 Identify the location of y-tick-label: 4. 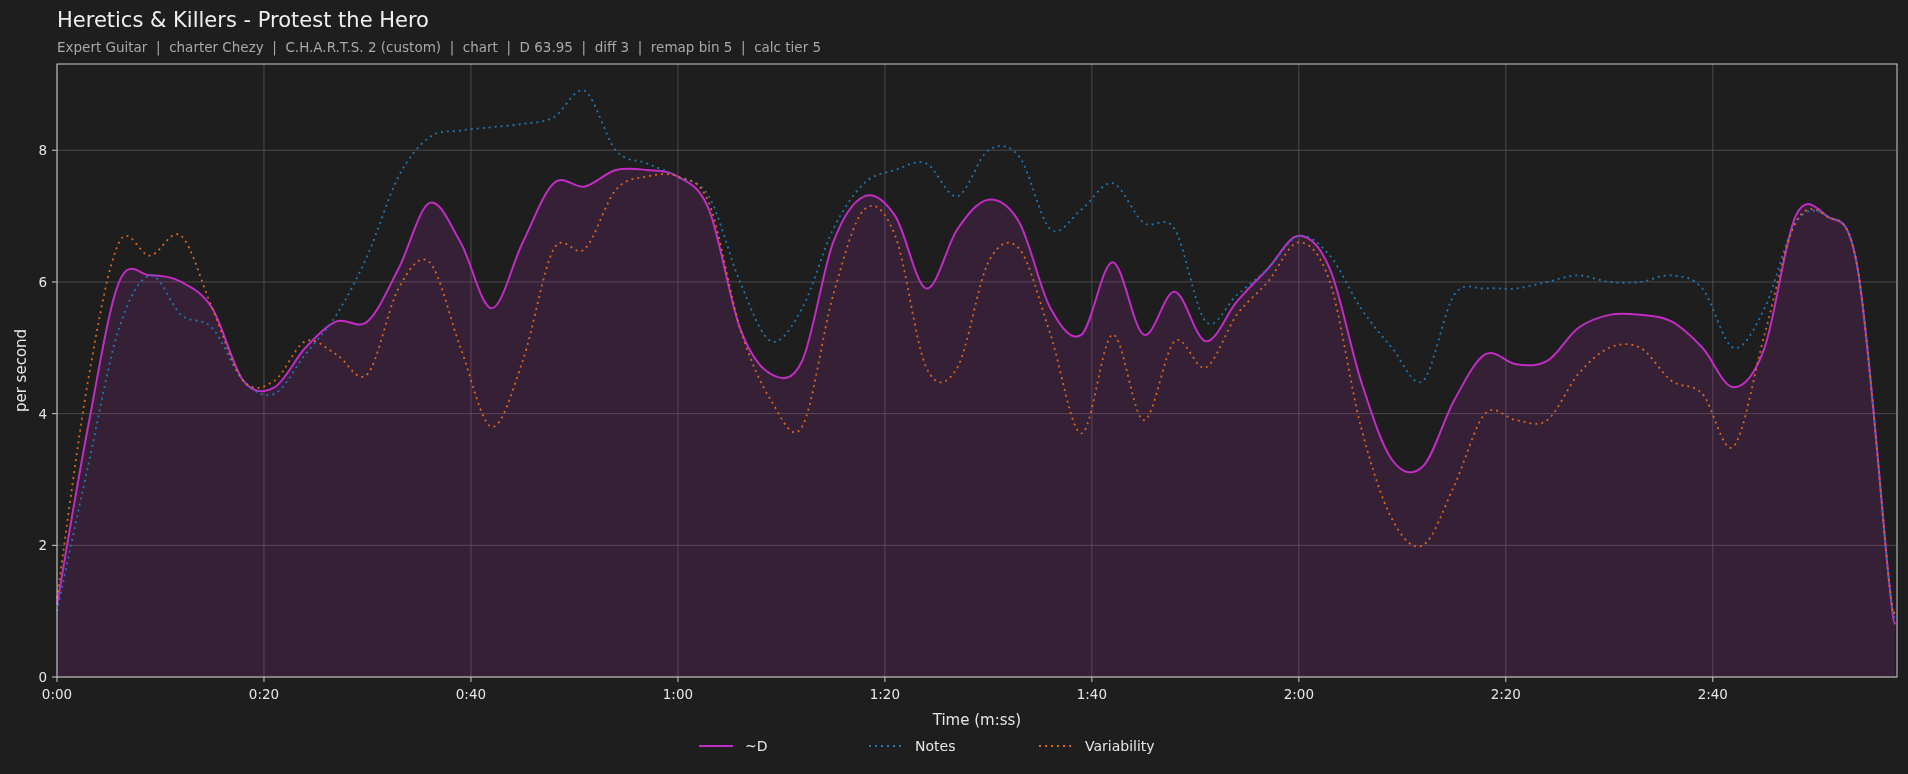
(42, 413).